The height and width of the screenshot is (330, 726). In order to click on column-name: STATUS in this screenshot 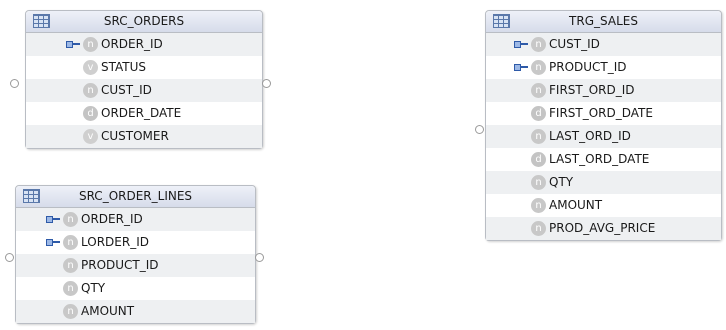, I will do `click(124, 67)`.